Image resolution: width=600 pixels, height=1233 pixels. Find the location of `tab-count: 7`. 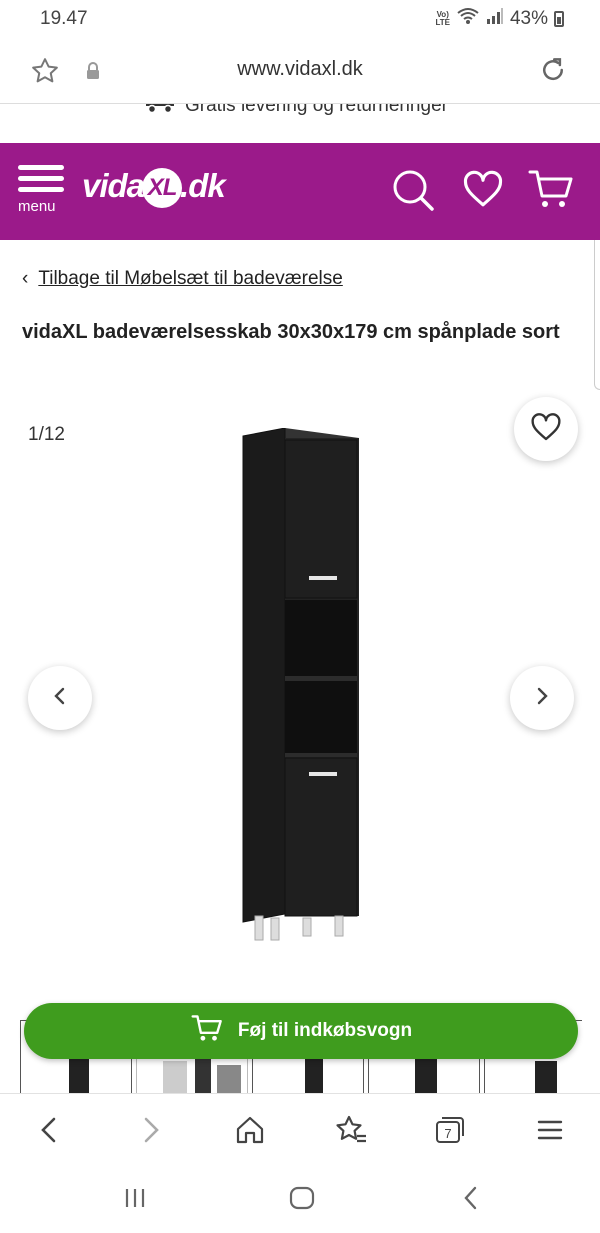

tab-count: 7 is located at coordinates (447, 1133).